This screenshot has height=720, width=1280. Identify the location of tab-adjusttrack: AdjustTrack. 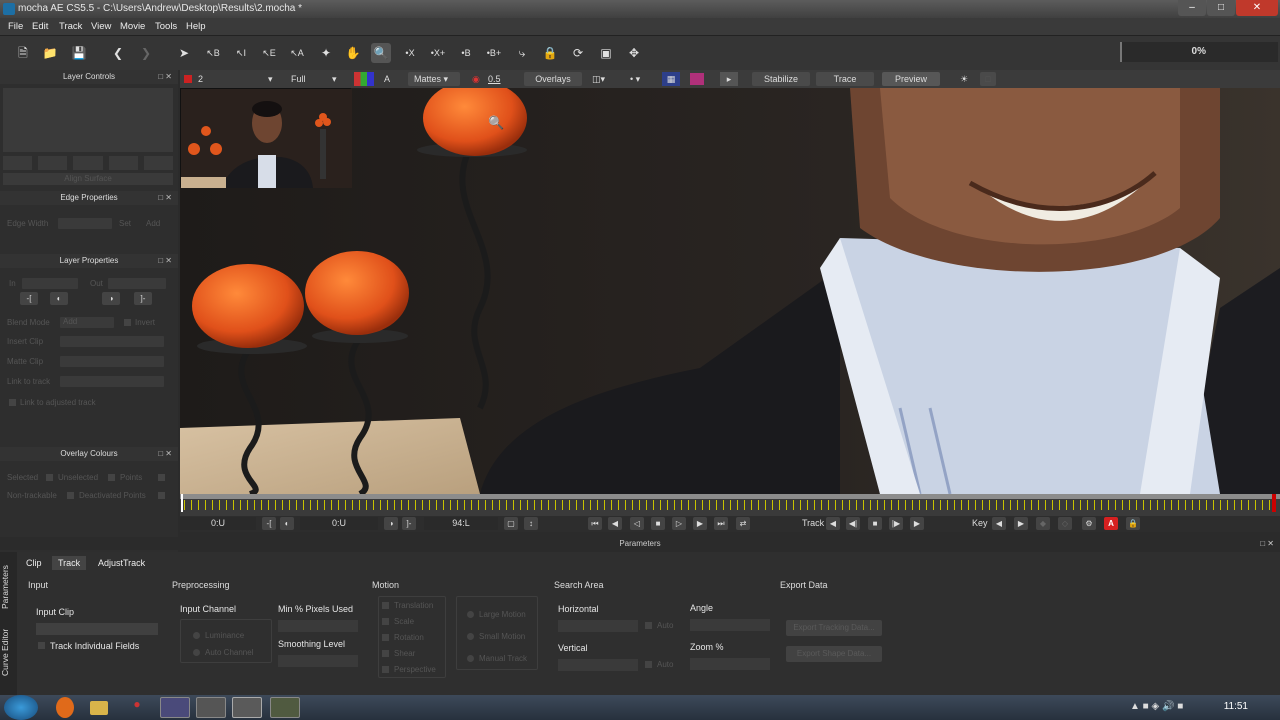
(121, 563).